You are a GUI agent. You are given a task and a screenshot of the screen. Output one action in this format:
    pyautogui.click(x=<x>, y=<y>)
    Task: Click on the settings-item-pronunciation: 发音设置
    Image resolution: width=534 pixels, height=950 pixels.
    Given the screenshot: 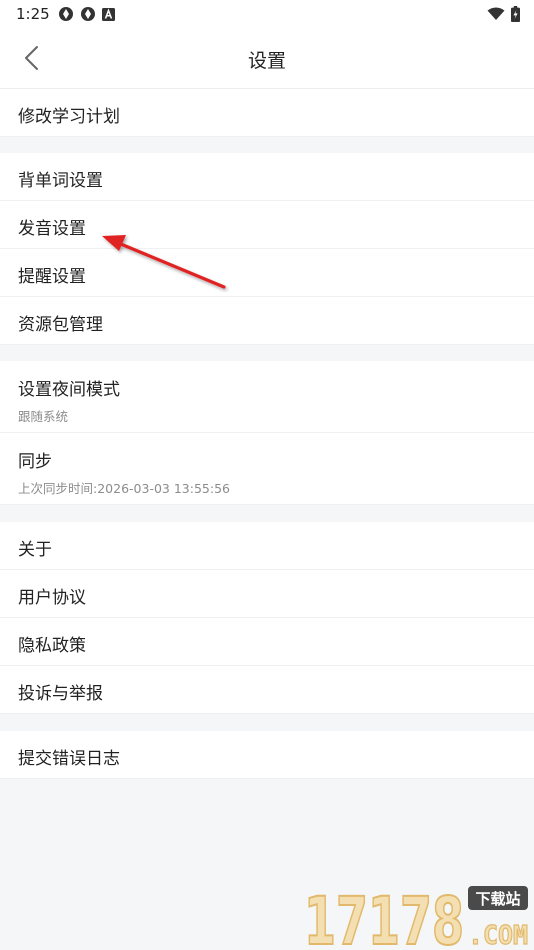 What is the action you would take?
    pyautogui.click(x=267, y=225)
    